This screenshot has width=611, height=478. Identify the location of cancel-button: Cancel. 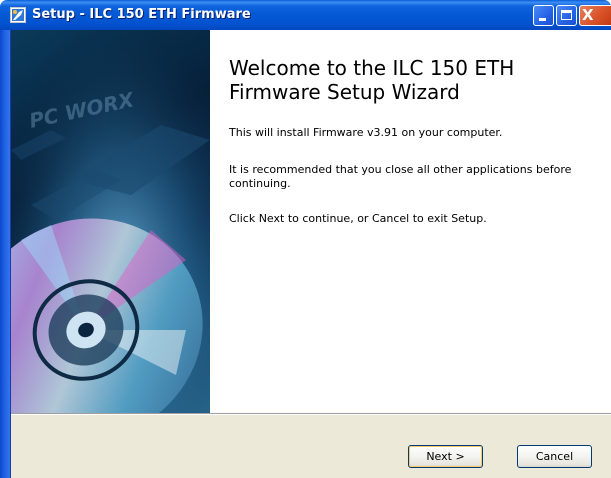
(554, 456).